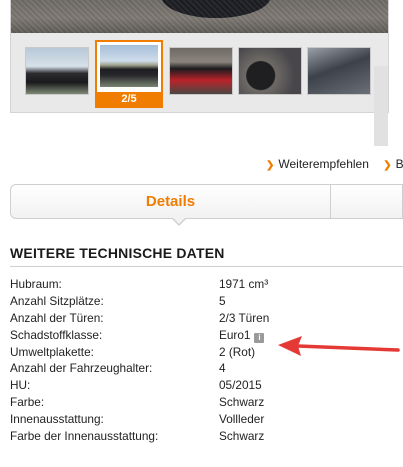 Image resolution: width=403 pixels, height=467 pixels. What do you see at coordinates (205, 284) in the screenshot?
I see `spec-row: Hubraum: 1971 cm³` at bounding box center [205, 284].